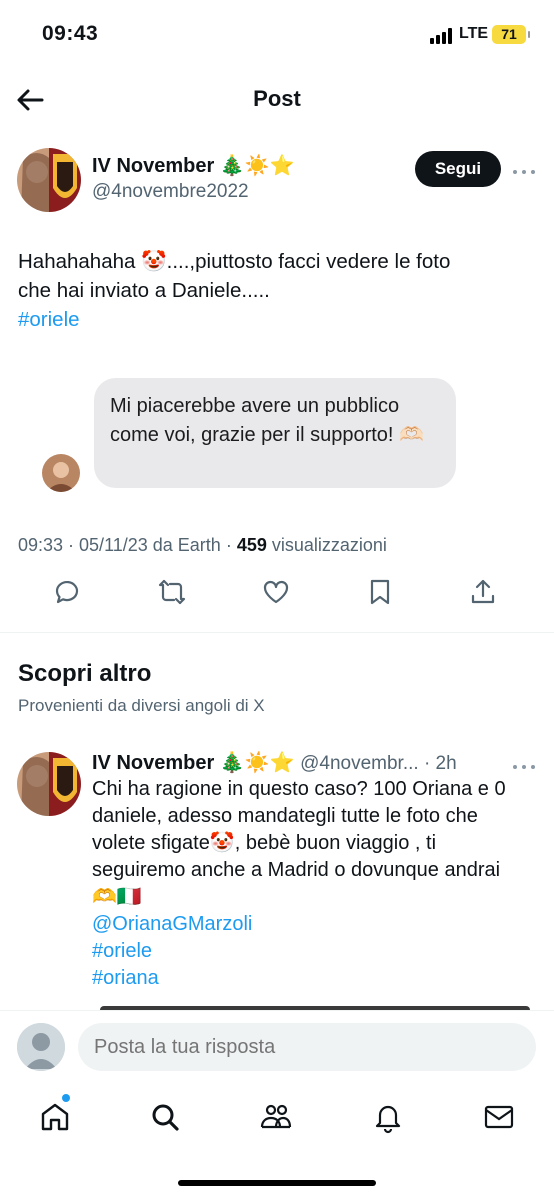 The height and width of the screenshot is (1200, 554). I want to click on nav-header: Post, so click(277, 100).